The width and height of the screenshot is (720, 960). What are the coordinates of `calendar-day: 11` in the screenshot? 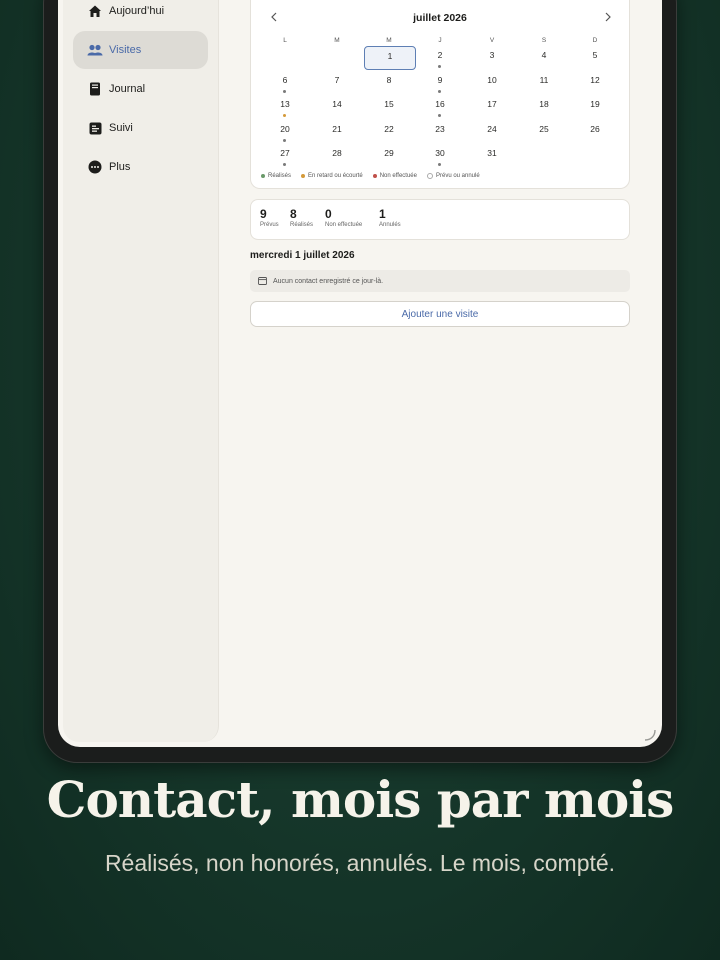 It's located at (544, 82).